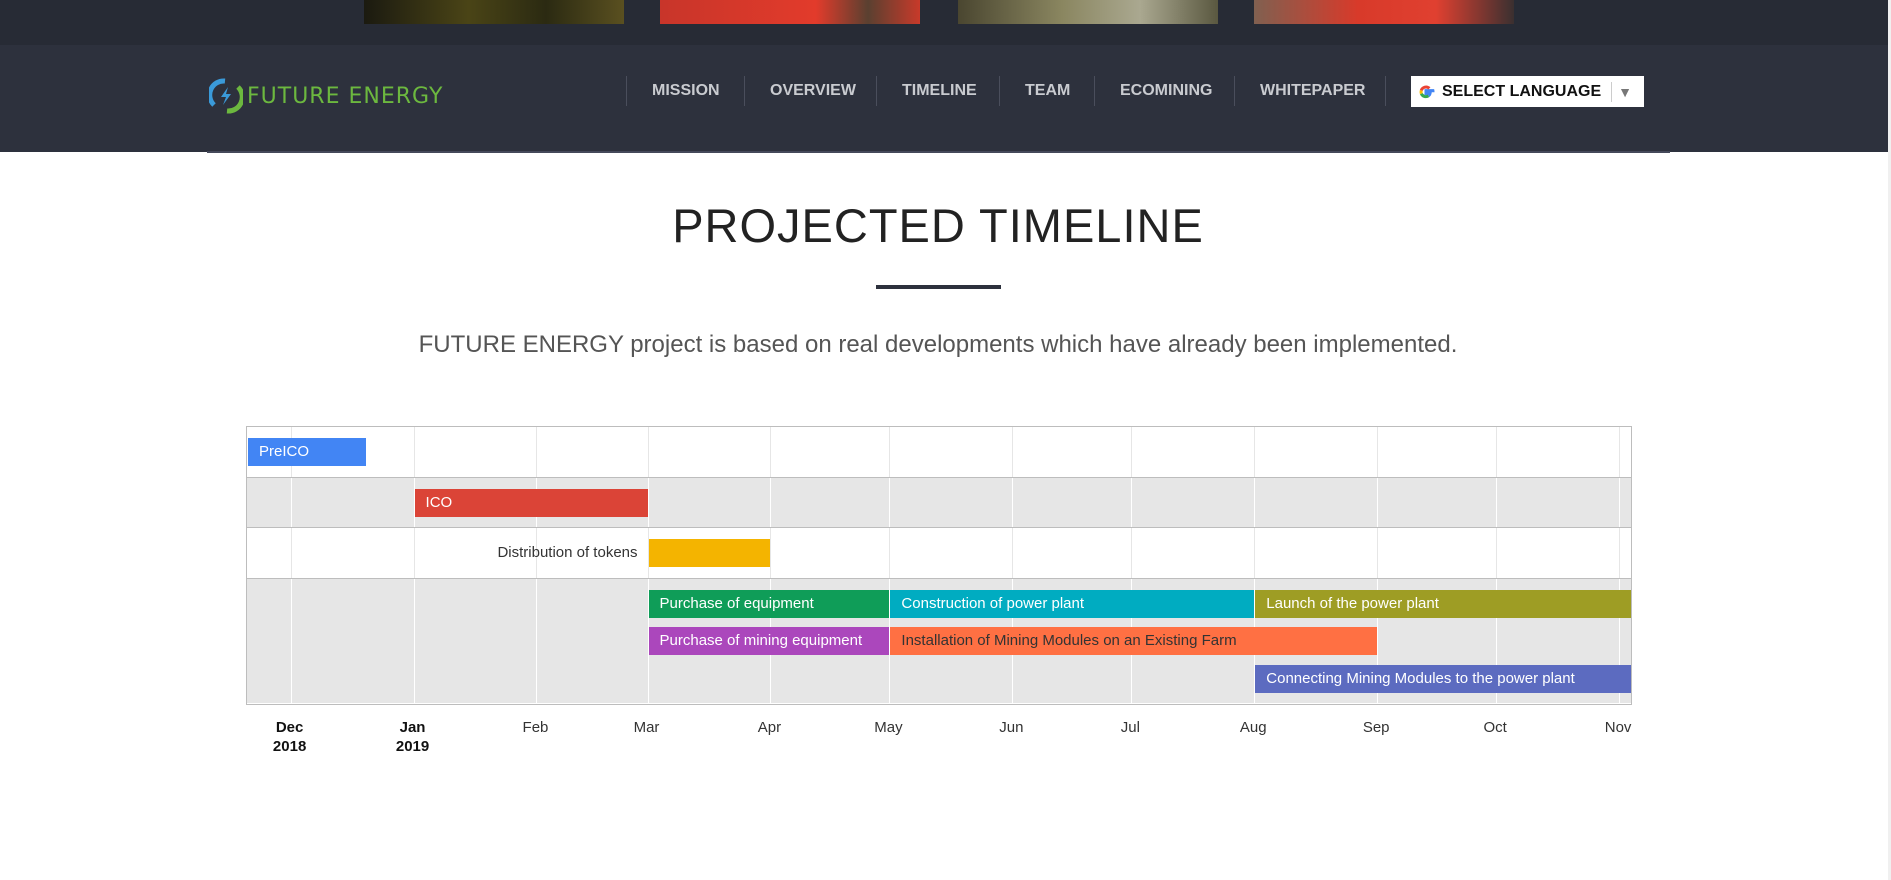  What do you see at coordinates (1153, 91) in the screenshot?
I see `nav-ecomining: ECOMINING` at bounding box center [1153, 91].